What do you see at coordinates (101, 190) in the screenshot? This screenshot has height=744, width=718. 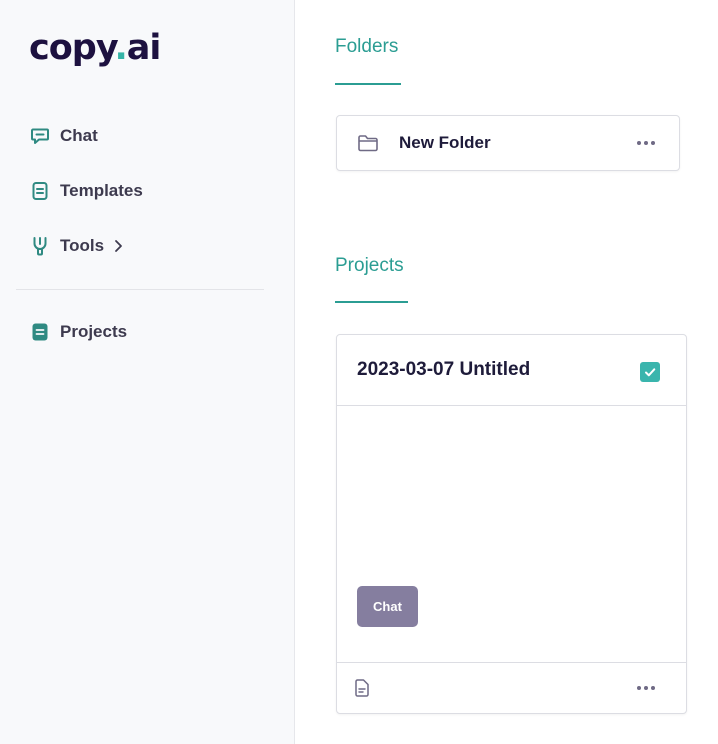 I see `sidebar-item-label: Templates` at bounding box center [101, 190].